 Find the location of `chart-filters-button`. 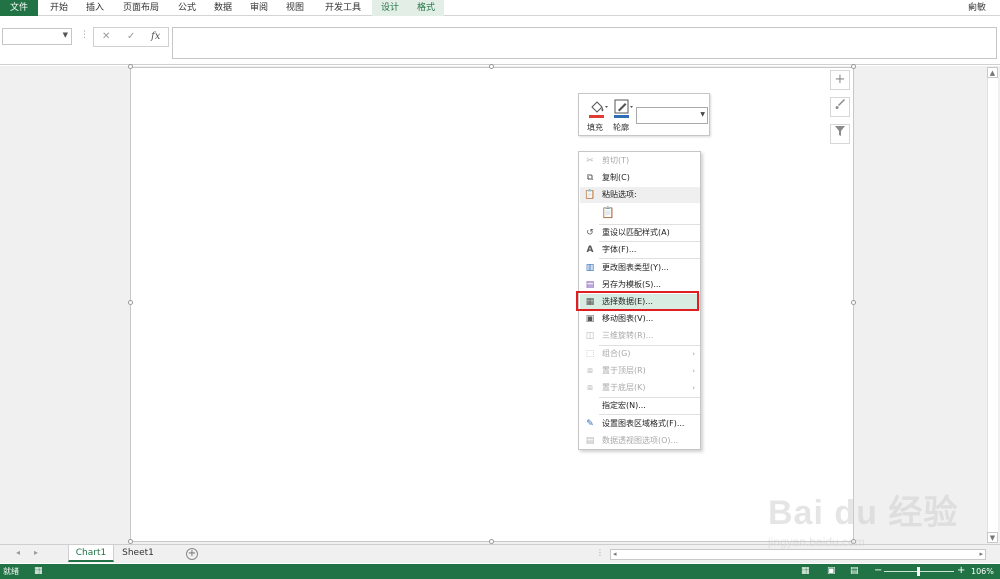

chart-filters-button is located at coordinates (840, 134).